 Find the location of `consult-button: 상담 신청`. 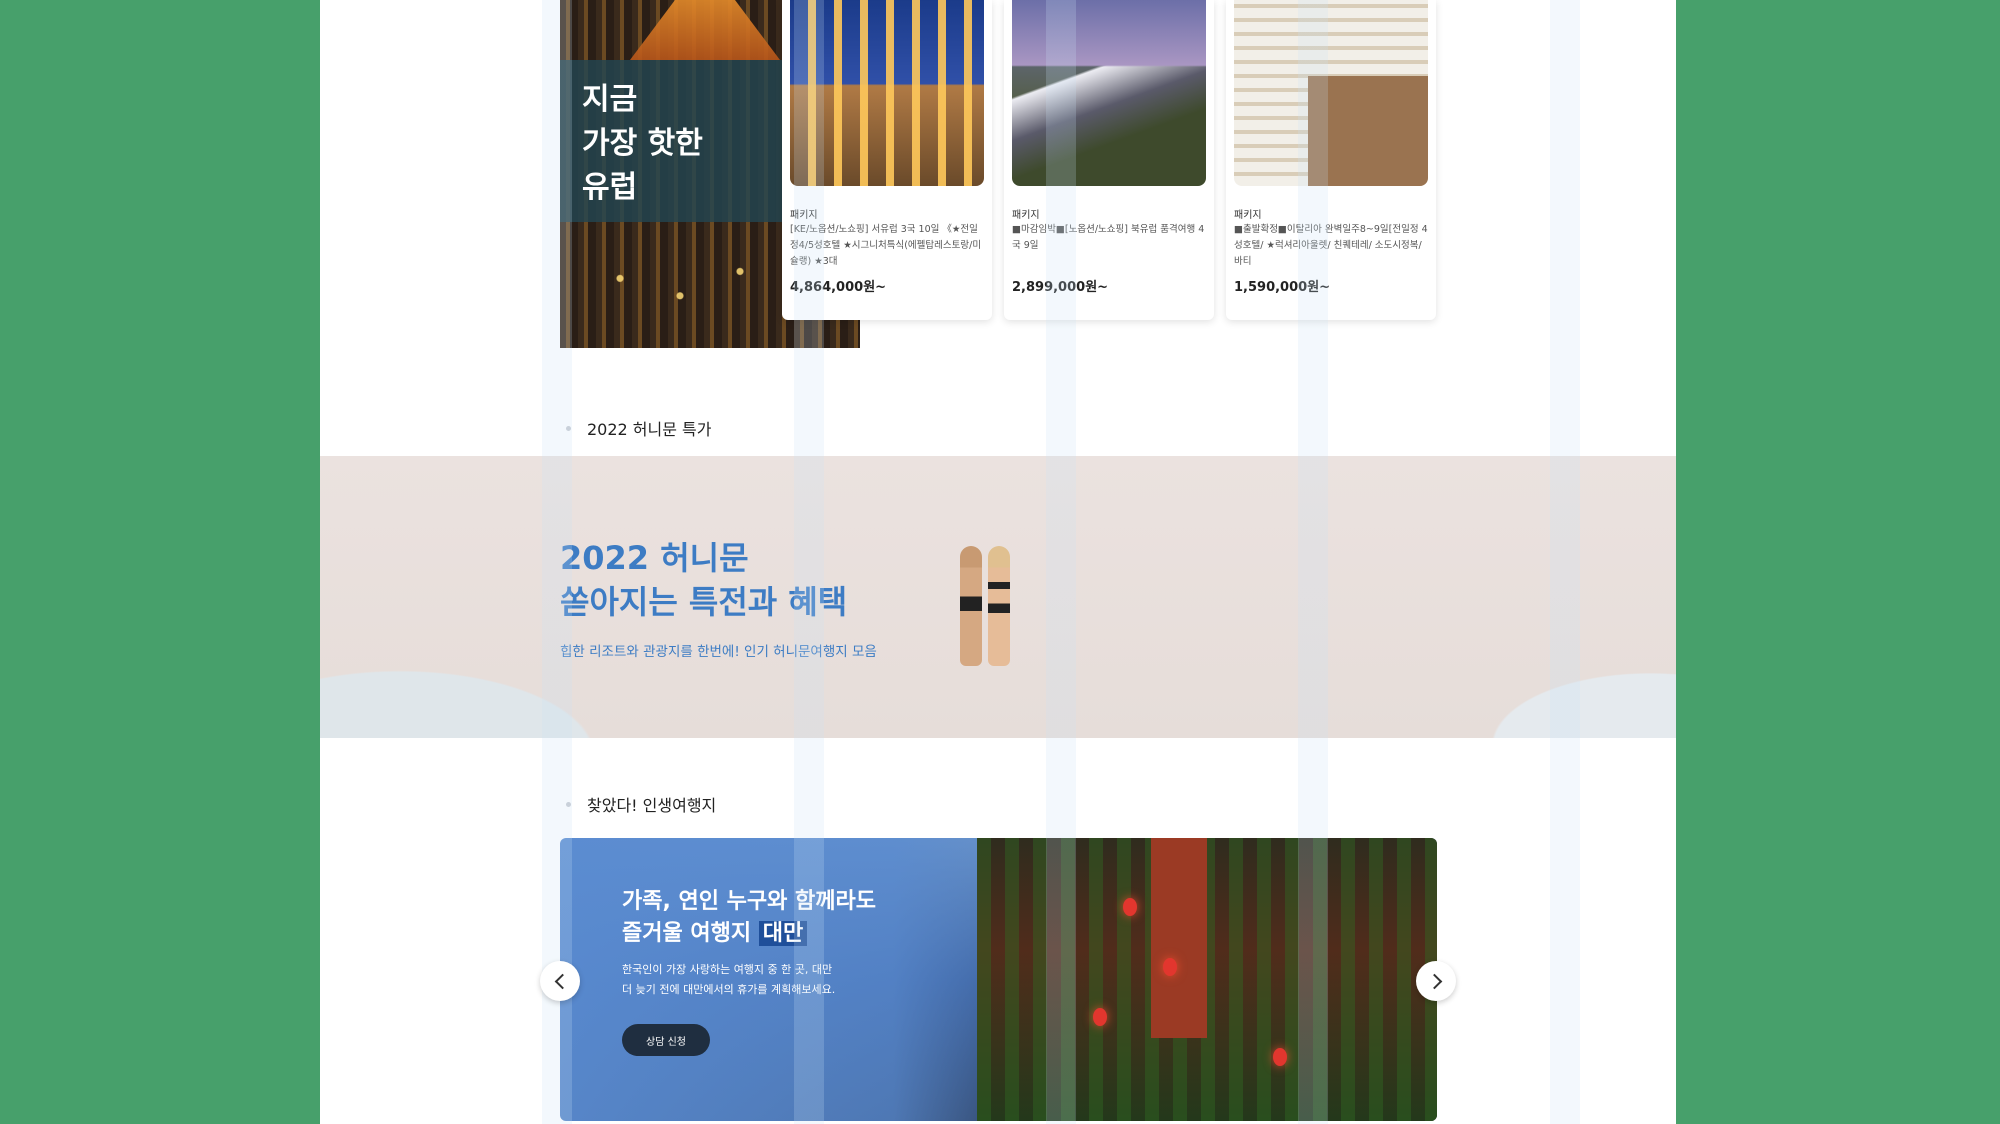

consult-button: 상담 신청 is located at coordinates (666, 1040).